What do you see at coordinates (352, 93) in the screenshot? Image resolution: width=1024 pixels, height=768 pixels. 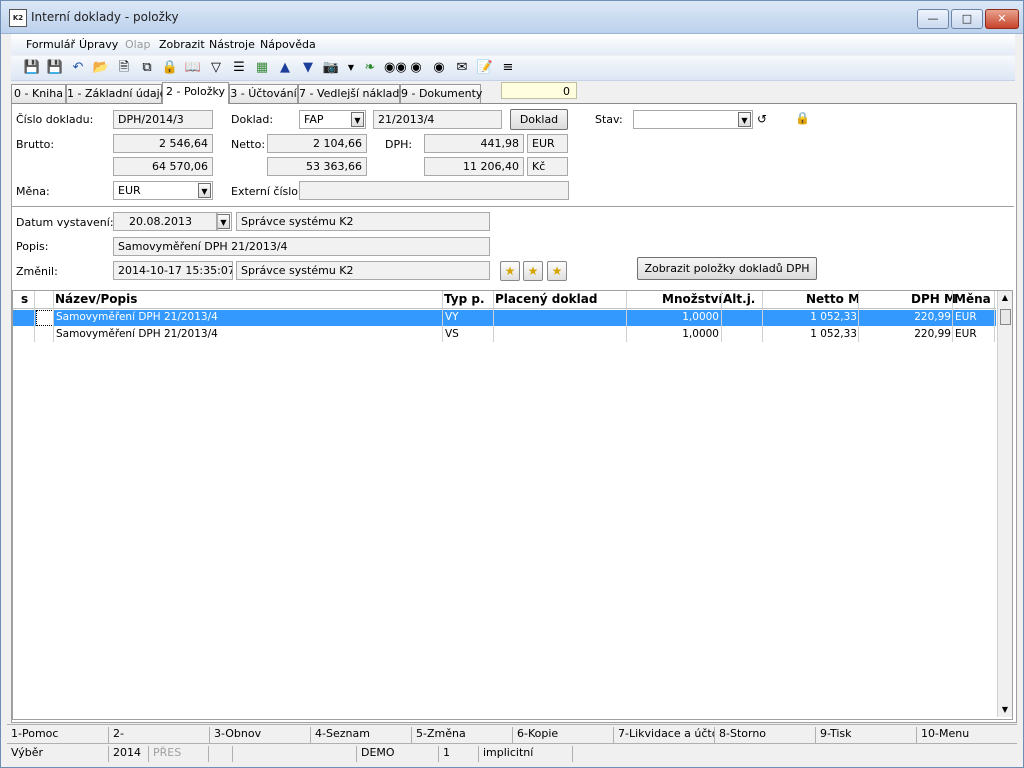 I see `tab-vedlejsi-naklady: 7 - Vedlejší náklady` at bounding box center [352, 93].